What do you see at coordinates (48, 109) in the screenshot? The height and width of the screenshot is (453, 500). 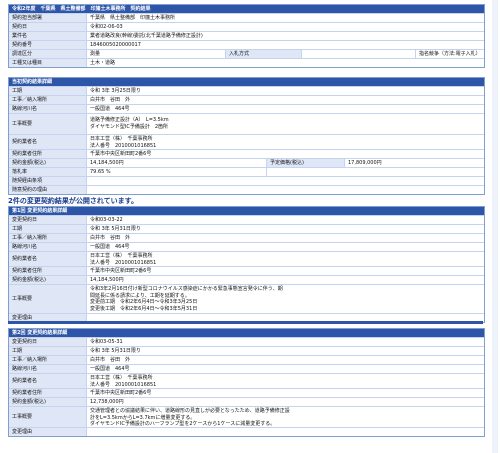 I see `row-label: 路線河川名` at bounding box center [48, 109].